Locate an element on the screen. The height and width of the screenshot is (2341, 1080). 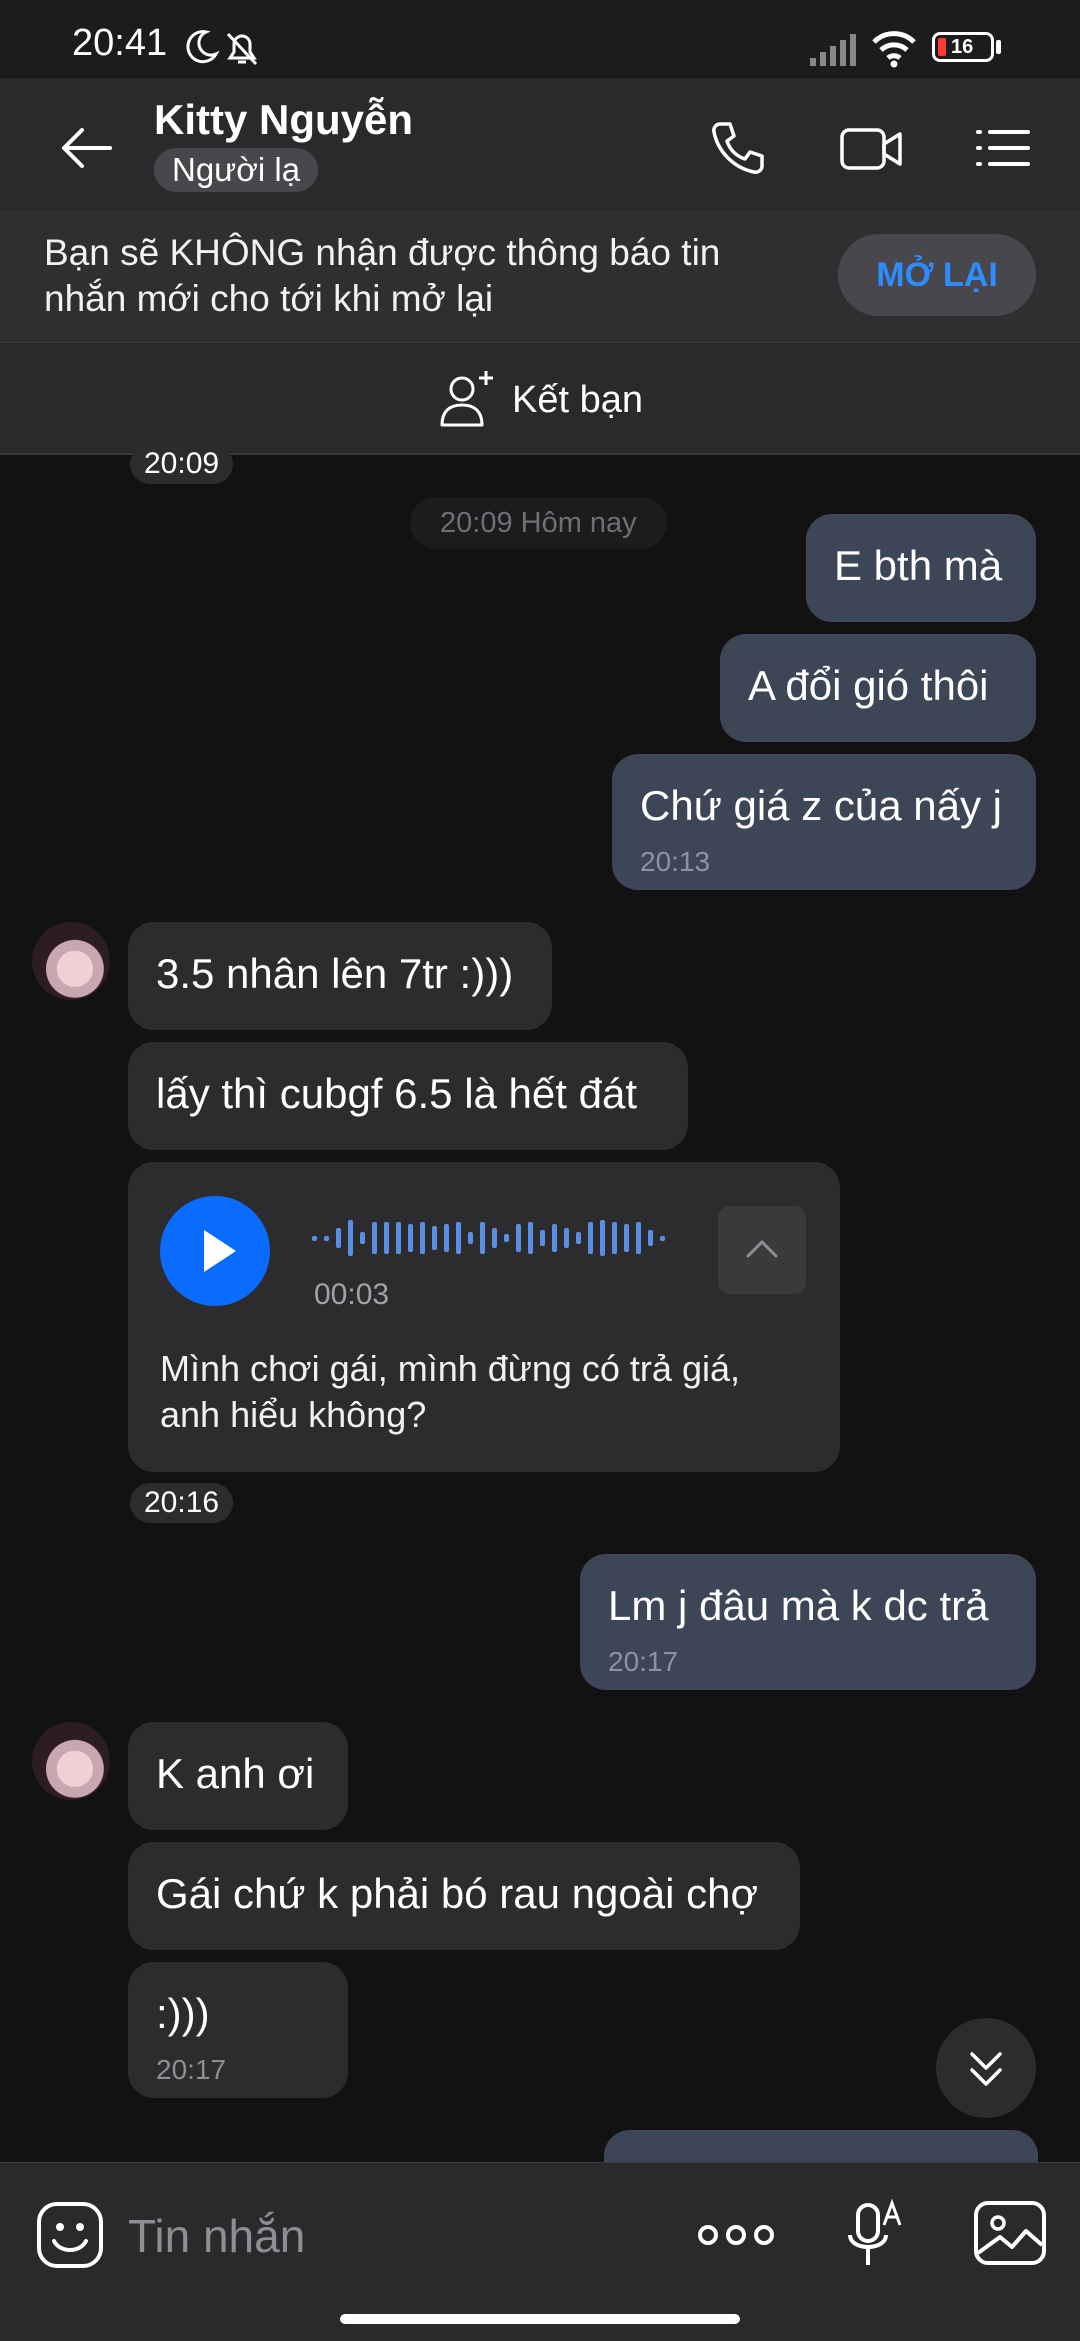
chevron-up-icon is located at coordinates (762, 1248).